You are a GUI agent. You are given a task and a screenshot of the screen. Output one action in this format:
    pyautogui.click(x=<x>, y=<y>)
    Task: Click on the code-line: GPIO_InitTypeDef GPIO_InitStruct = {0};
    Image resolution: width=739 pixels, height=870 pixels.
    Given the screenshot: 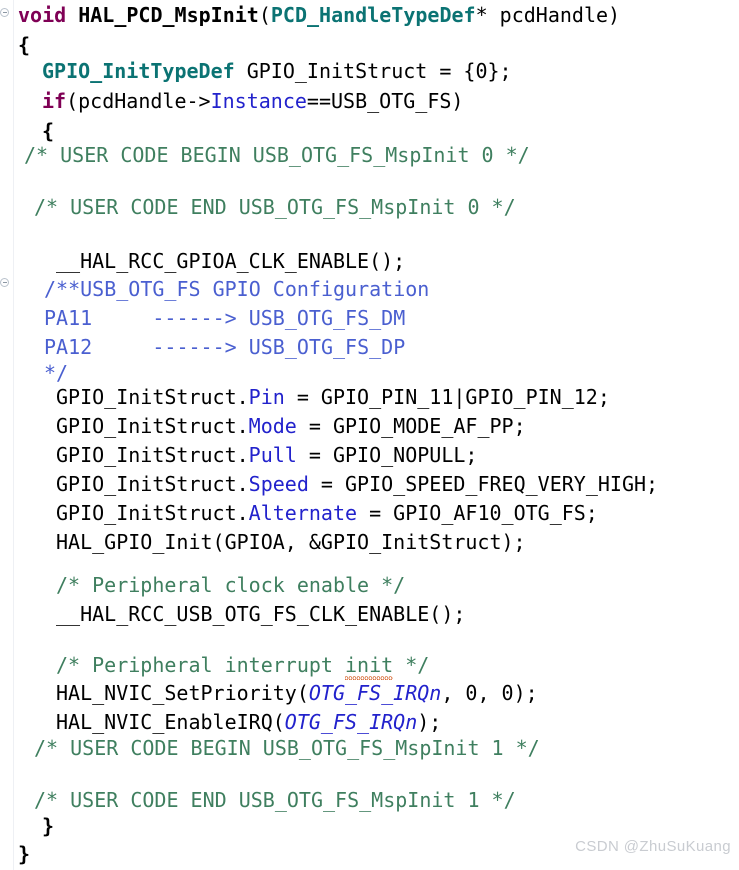 What is the action you would take?
    pyautogui.click(x=277, y=71)
    